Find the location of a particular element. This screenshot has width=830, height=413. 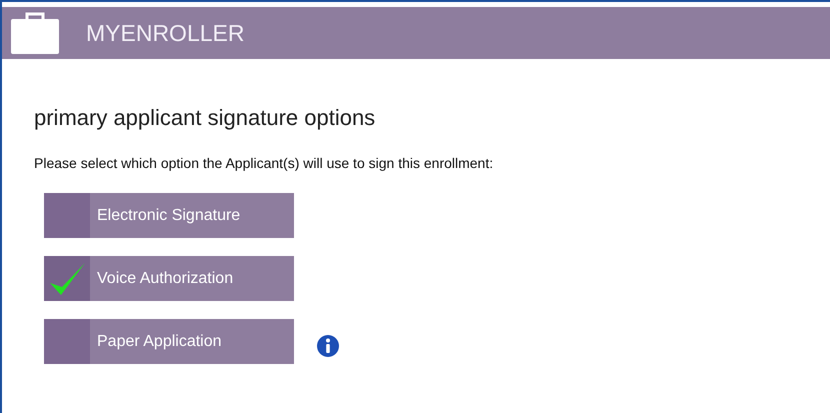

option-button: Electronic Signature is located at coordinates (169, 215).